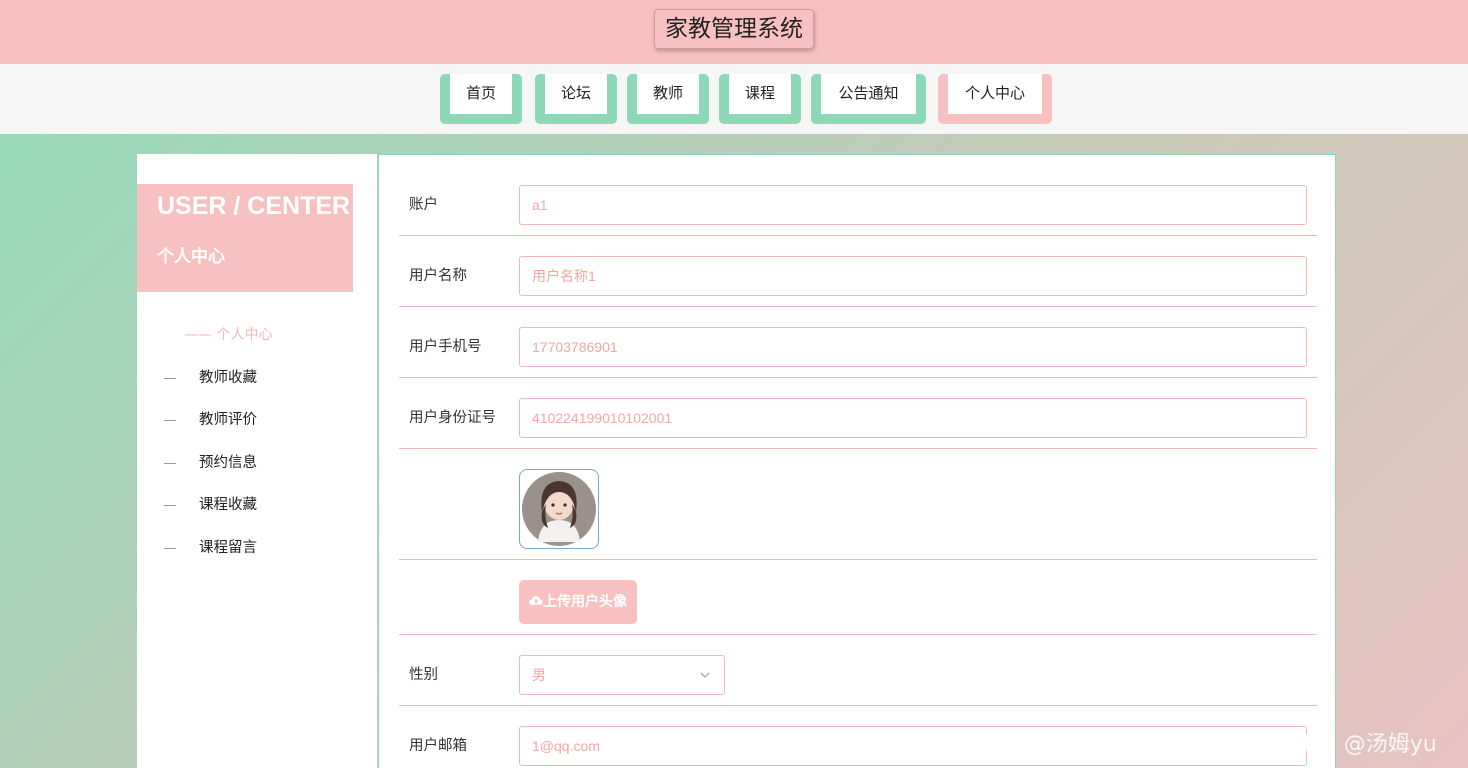 This screenshot has width=1468, height=768. I want to click on watermark: CSDN @汤姆yu, so click(1355, 744).